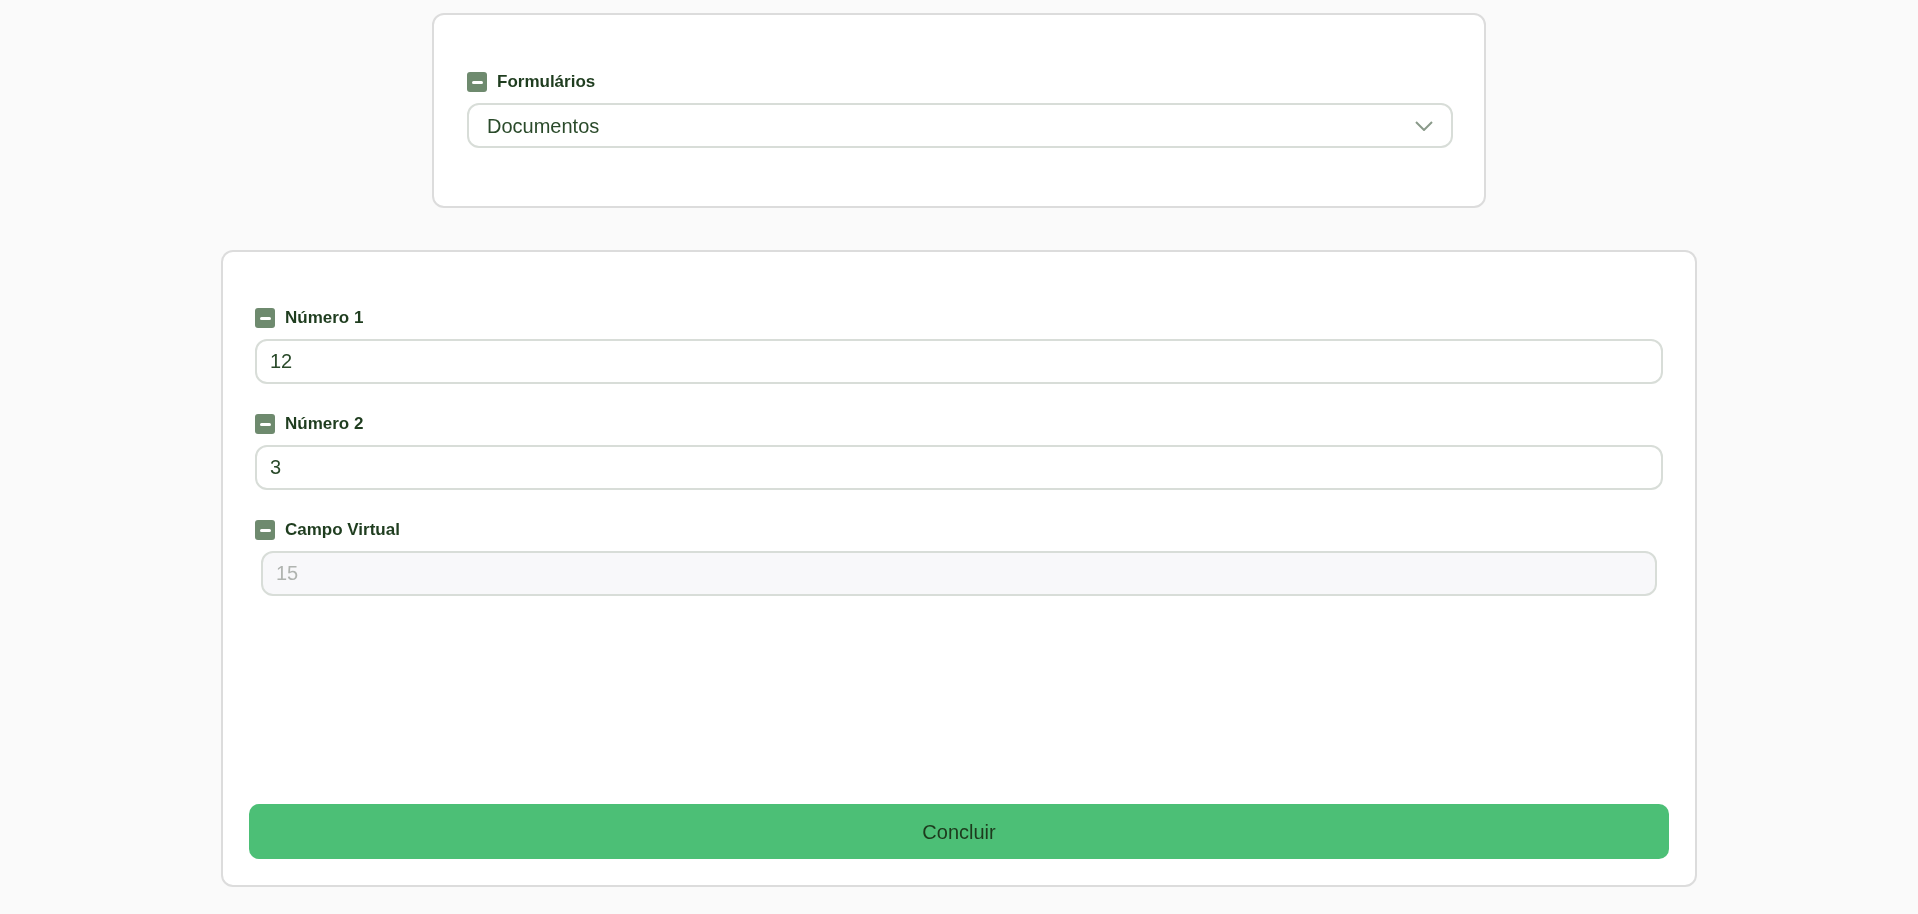 Image resolution: width=1918 pixels, height=914 pixels. I want to click on field-label: Formulários, so click(546, 82).